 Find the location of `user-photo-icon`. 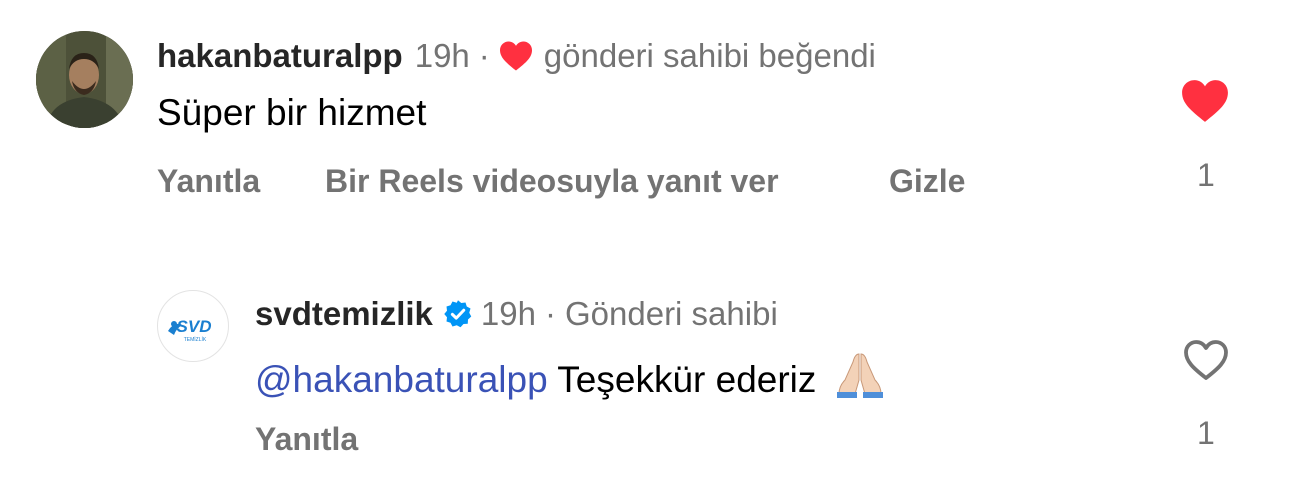

user-photo-icon is located at coordinates (84, 79).